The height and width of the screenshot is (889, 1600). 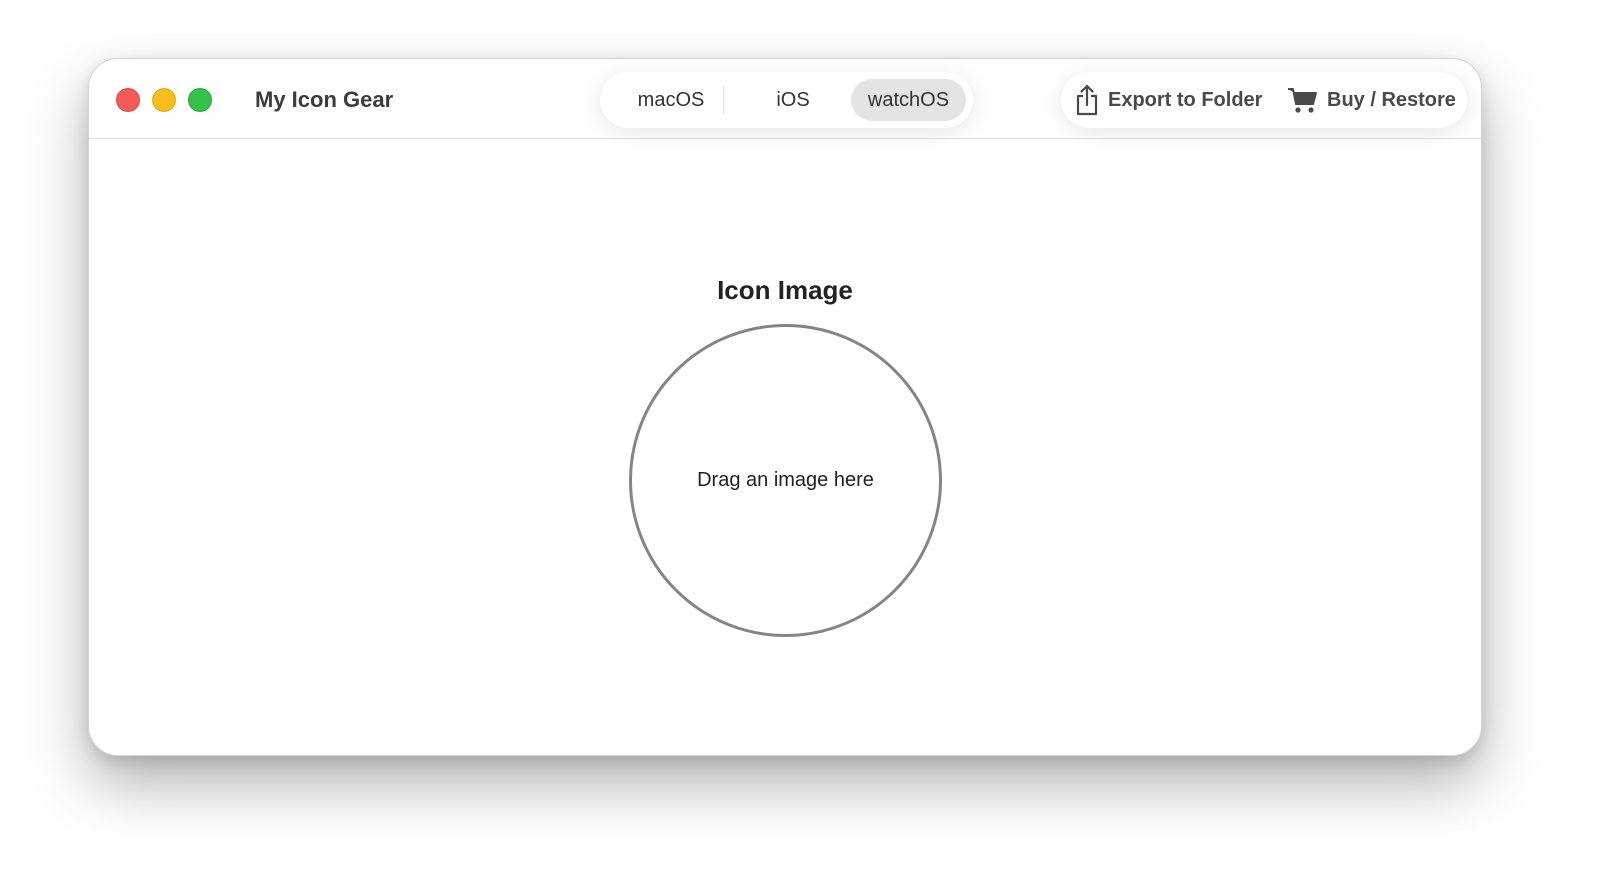 I want to click on minimize-window-button, so click(x=164, y=100).